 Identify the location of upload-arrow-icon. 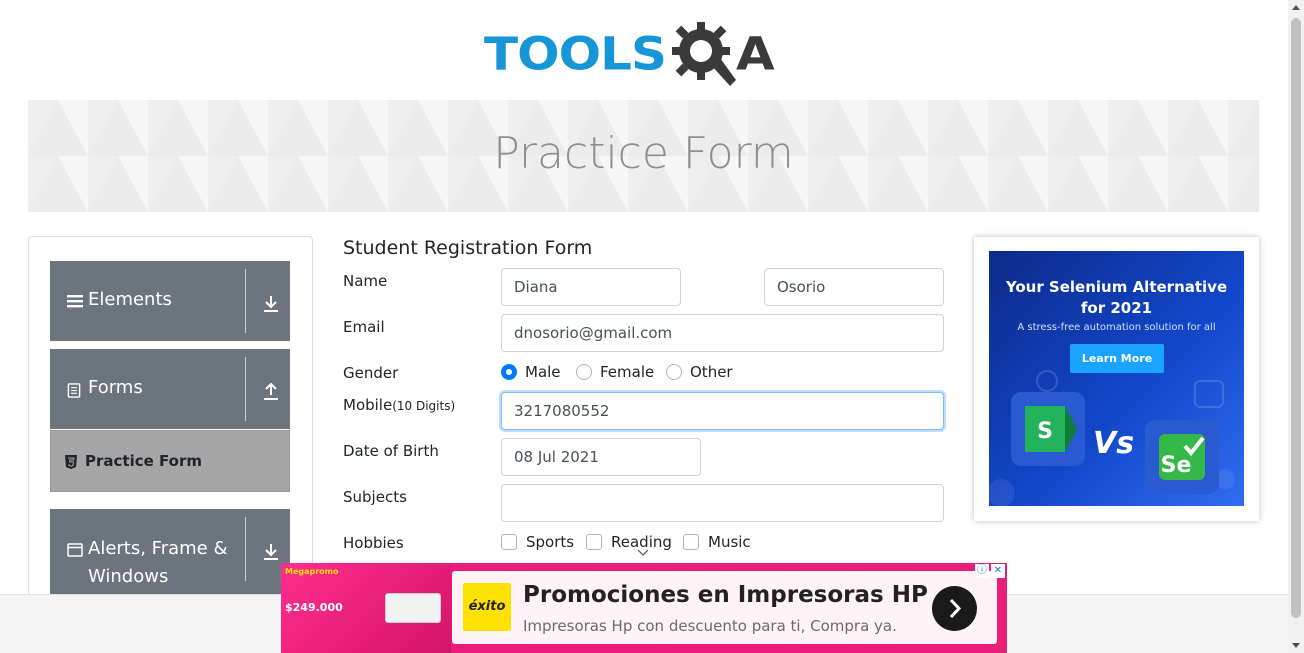
(271, 392).